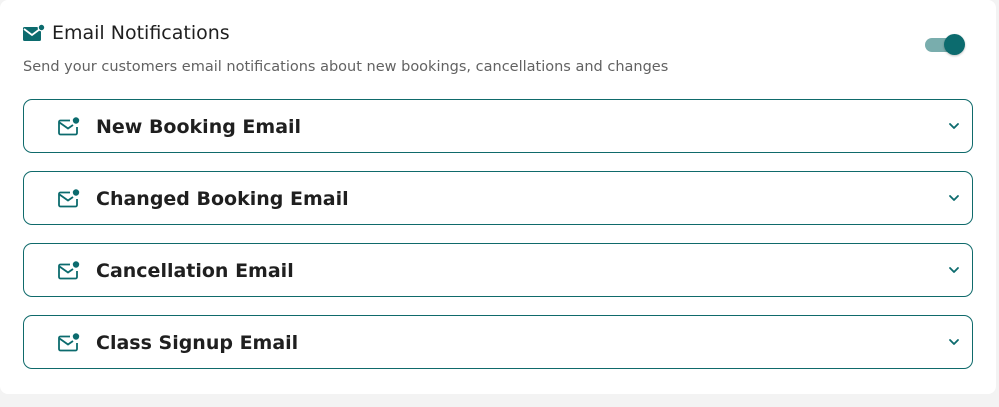  Describe the element at coordinates (498, 342) in the screenshot. I see `accordion-class-signup-email: Class Signup Email` at that location.